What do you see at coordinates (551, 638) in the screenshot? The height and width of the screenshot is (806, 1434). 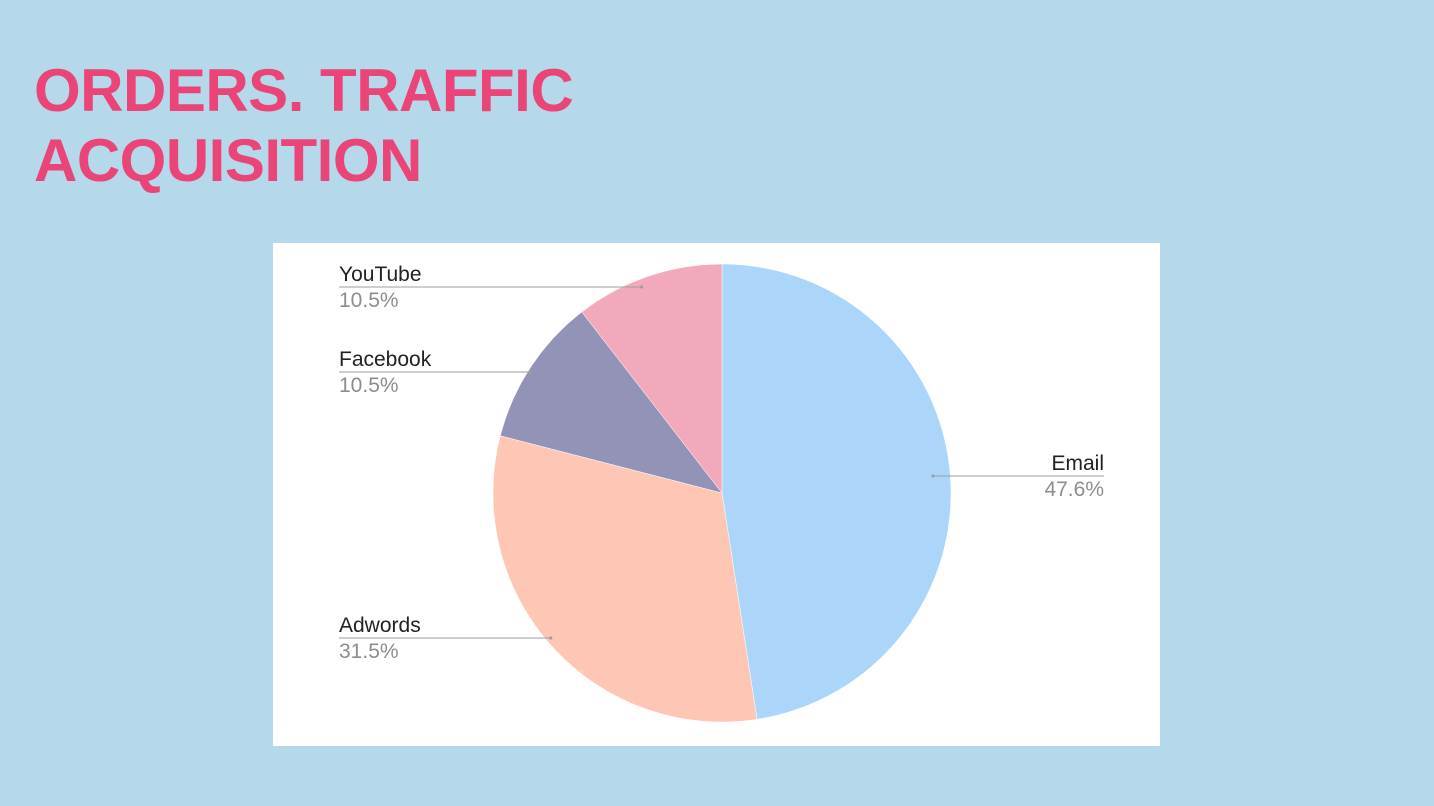 I see `leader-dot-adwords` at bounding box center [551, 638].